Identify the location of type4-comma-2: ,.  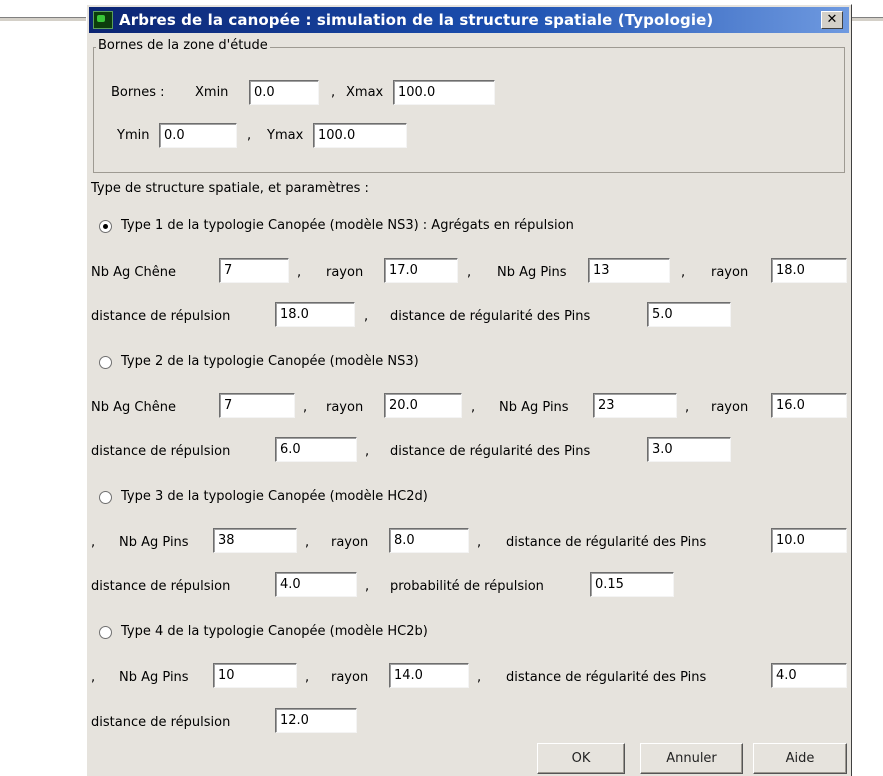
(479, 677).